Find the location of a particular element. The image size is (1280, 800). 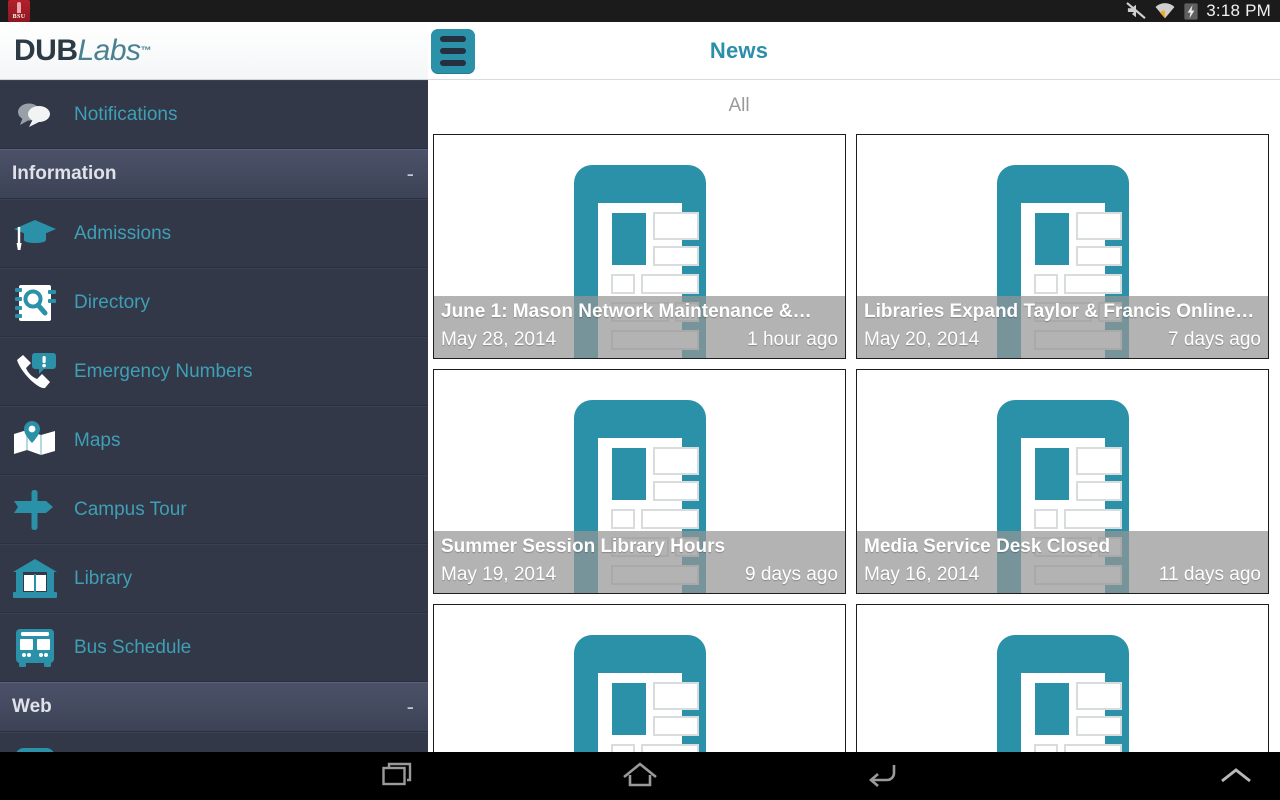

news-card-relative-time: 7 days ago is located at coordinates (1214, 339).